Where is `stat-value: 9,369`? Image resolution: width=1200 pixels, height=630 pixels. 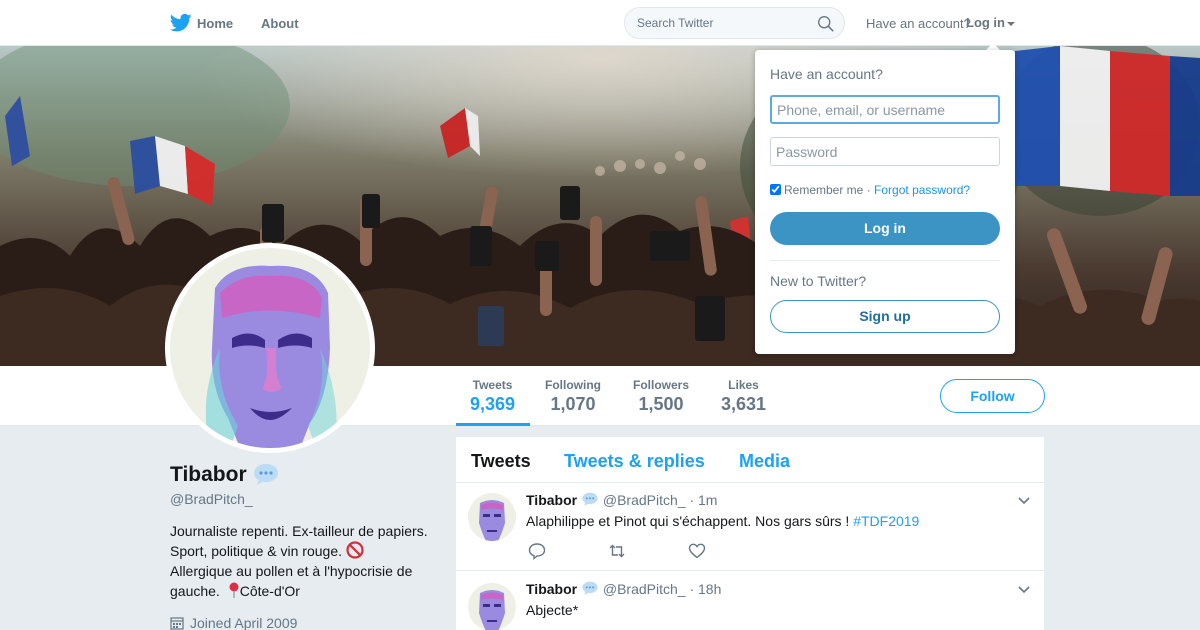
stat-value: 9,369 is located at coordinates (493, 404).